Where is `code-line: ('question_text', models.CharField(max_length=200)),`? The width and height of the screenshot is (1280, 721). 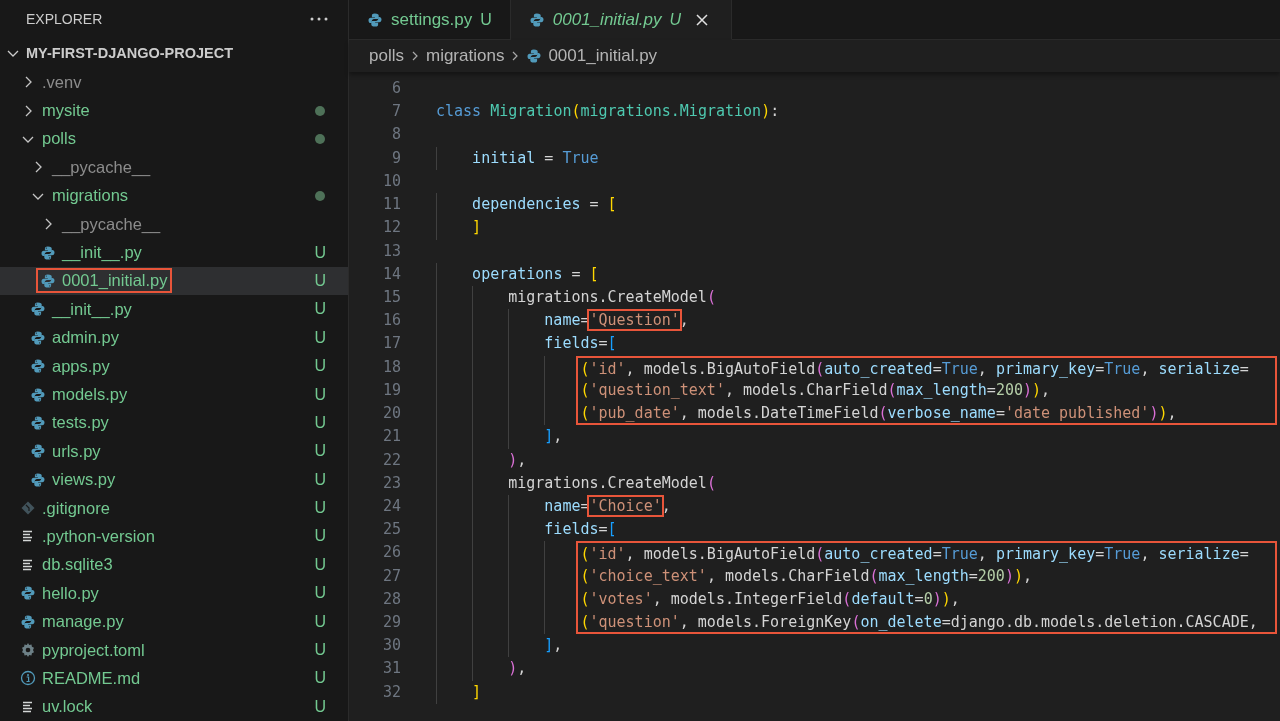
code-line: ('question_text', models.CharField(max_length=200)), is located at coordinates (926, 390).